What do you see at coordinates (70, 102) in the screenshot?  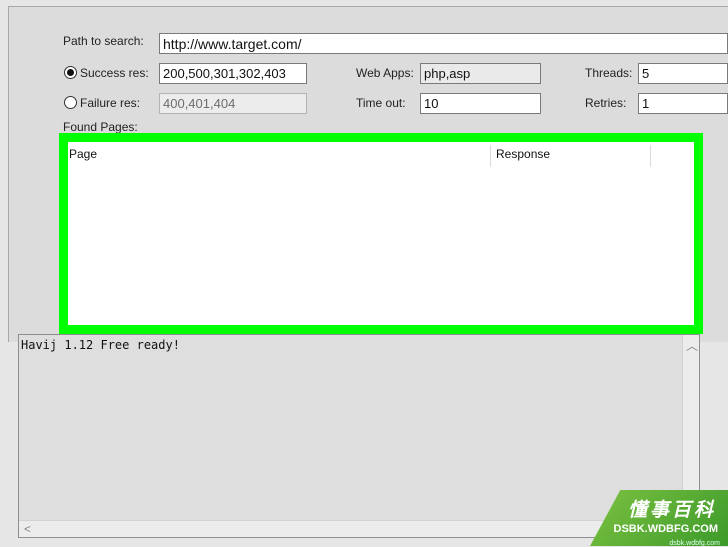 I see `failure-radio` at bounding box center [70, 102].